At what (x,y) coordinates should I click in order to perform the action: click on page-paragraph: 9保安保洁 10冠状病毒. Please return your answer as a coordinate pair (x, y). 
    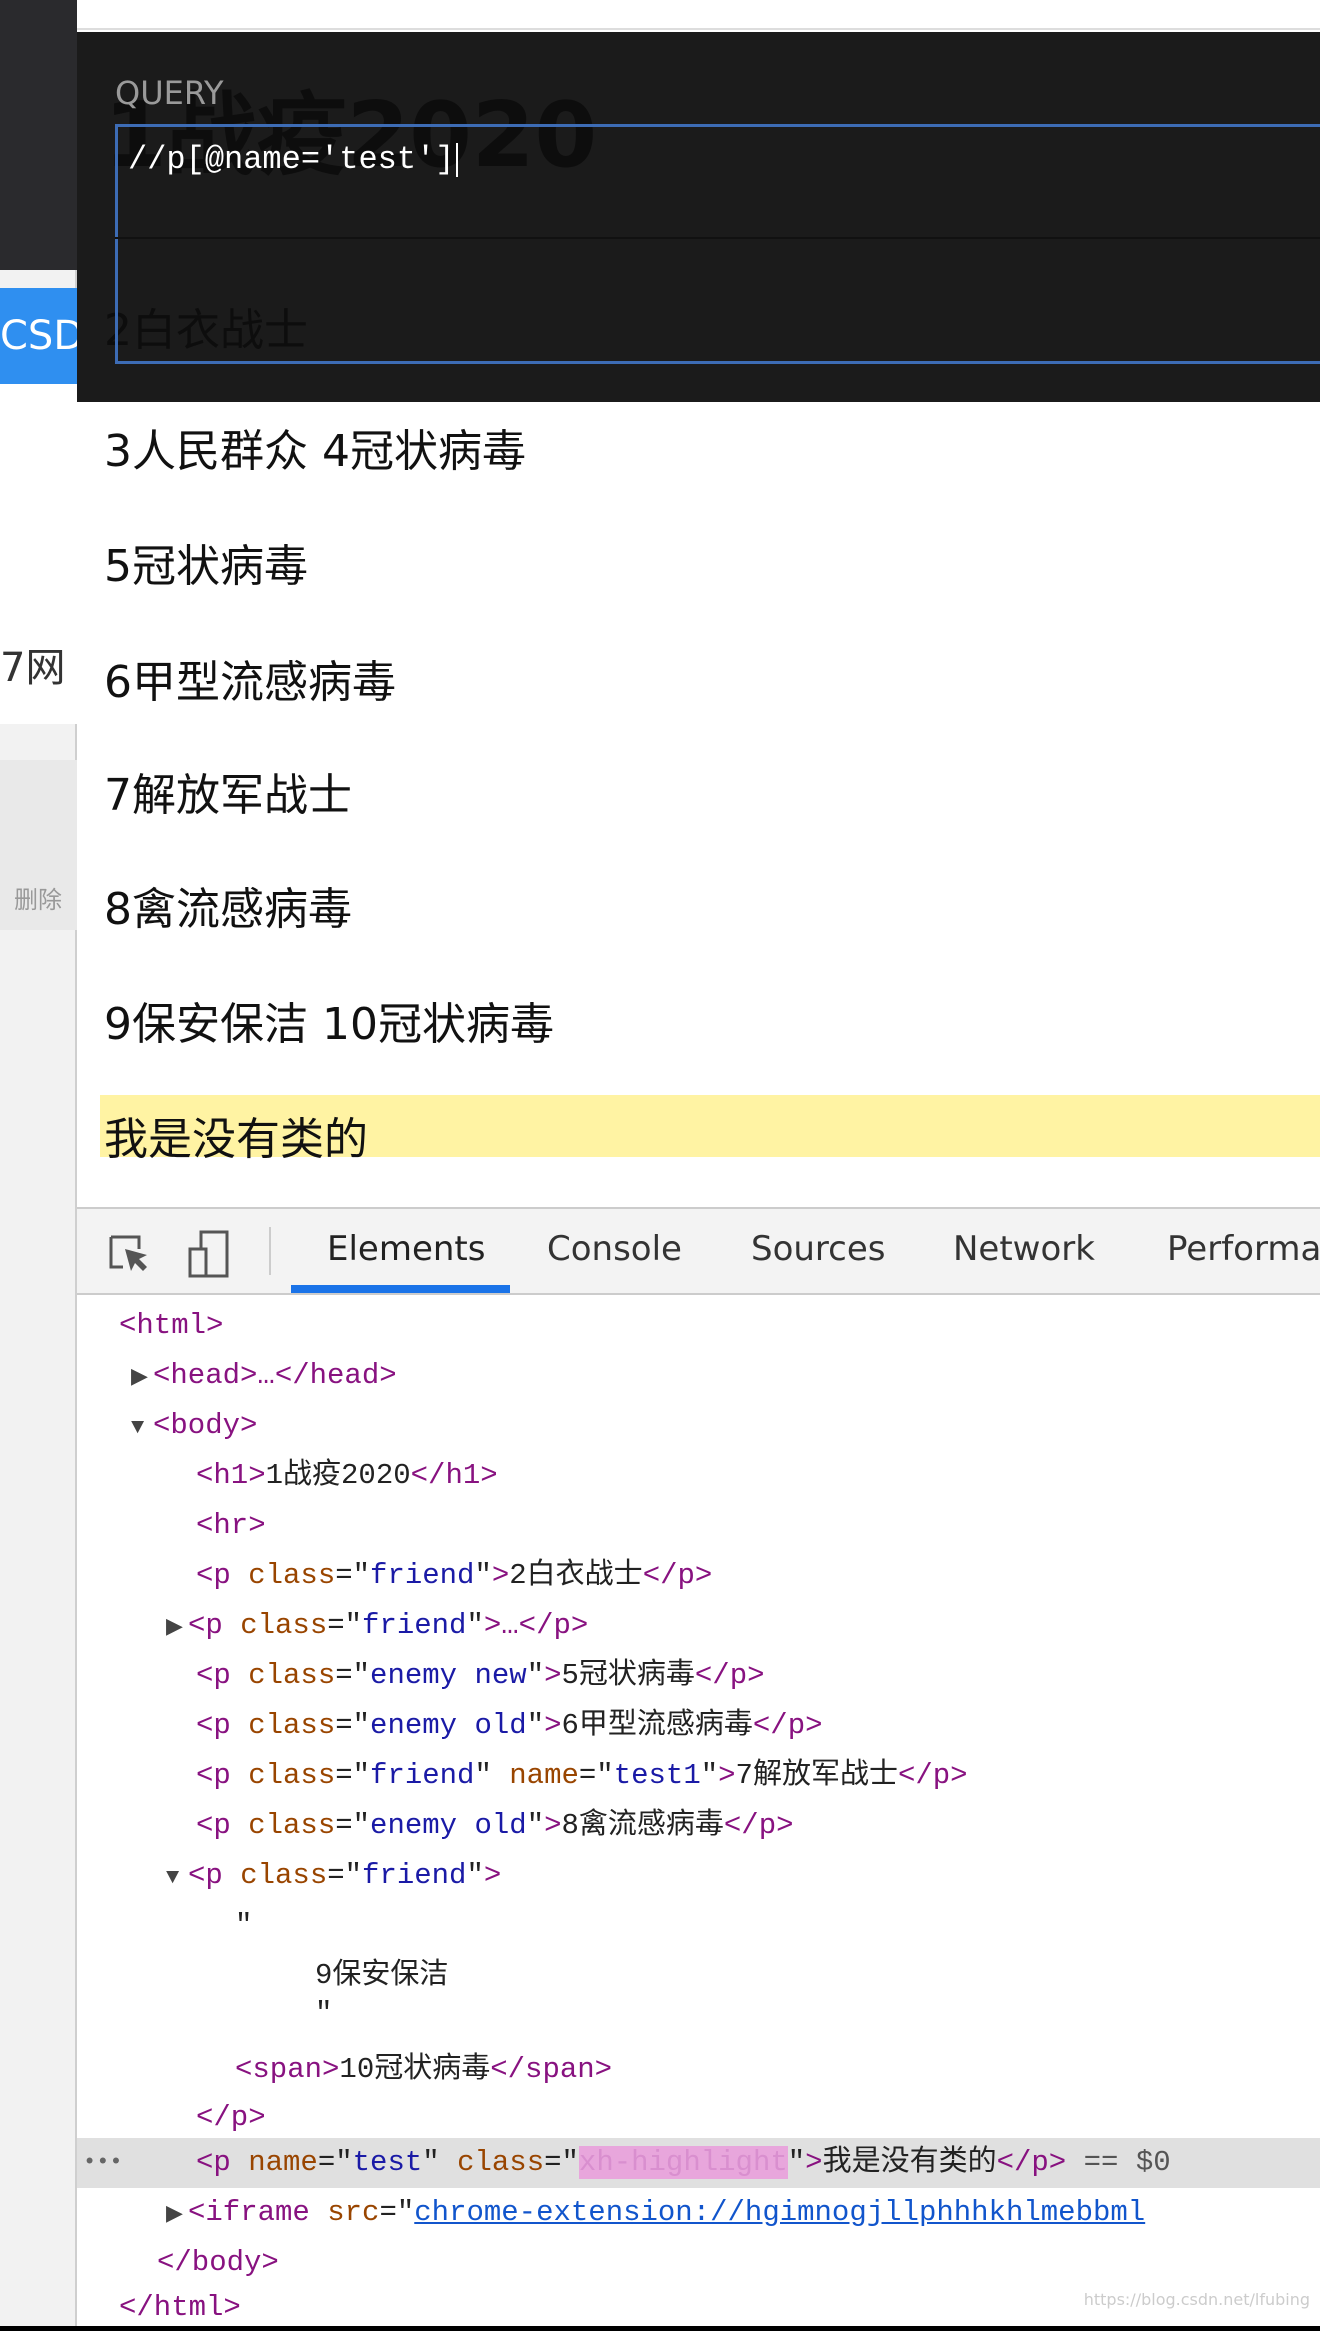
    Looking at the image, I should click on (329, 1024).